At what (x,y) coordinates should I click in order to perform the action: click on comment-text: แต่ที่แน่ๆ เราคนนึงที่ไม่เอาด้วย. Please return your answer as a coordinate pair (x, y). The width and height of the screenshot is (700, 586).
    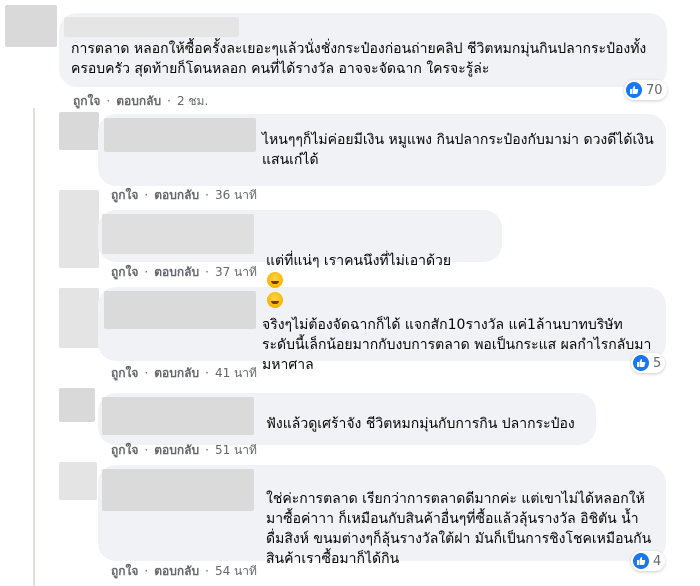
    Looking at the image, I should click on (300, 271).